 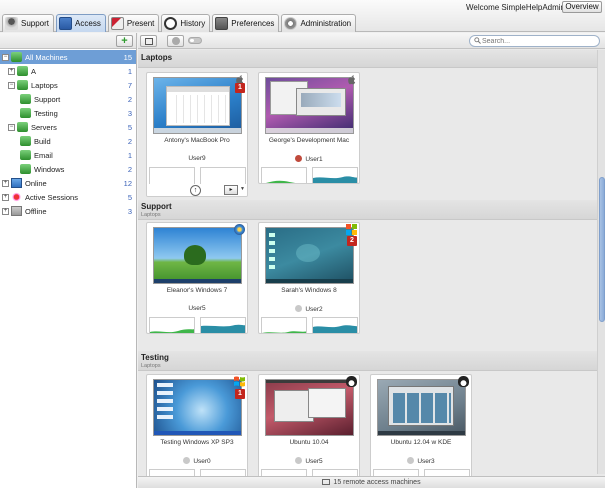 I want to click on machine-card: 2 Sarah's Windows 8 User2, so click(x=309, y=278).